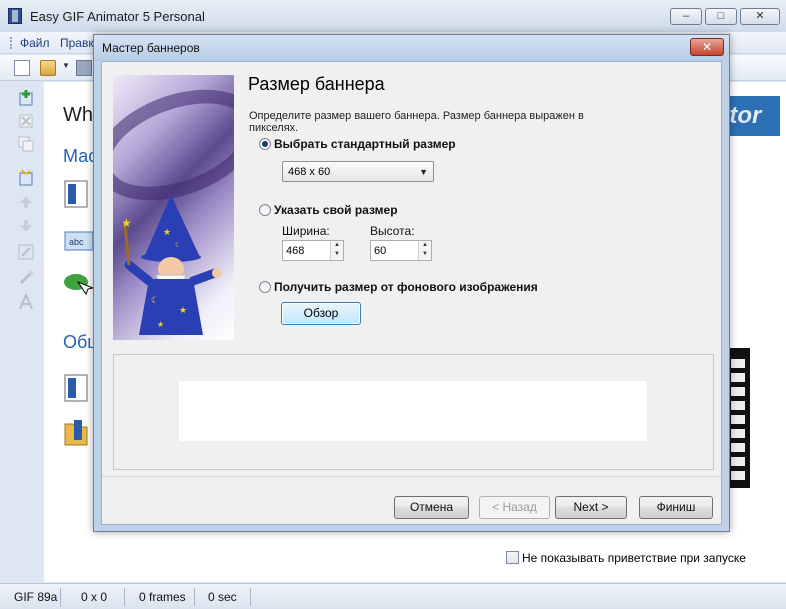 Image resolution: width=786 pixels, height=609 pixels. Describe the element at coordinates (512, 557) in the screenshot. I see `show-on-start-checkbox` at that location.